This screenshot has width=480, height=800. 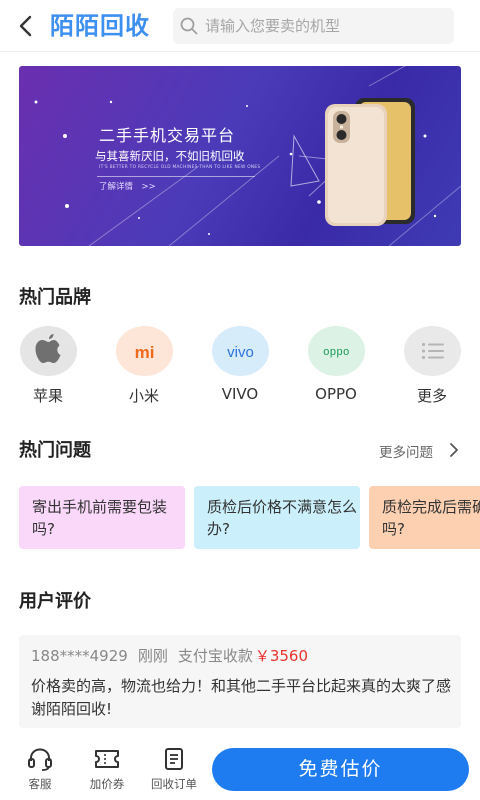 I want to click on brand-label: OPPO, so click(x=336, y=394).